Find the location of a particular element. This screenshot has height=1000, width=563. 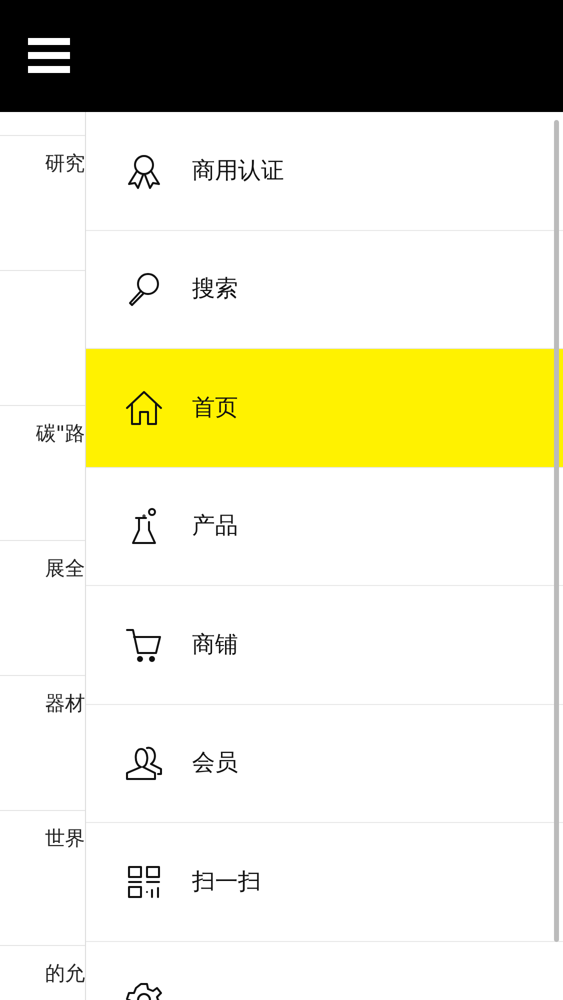

article-title: 世界 is located at coordinates (65, 838).